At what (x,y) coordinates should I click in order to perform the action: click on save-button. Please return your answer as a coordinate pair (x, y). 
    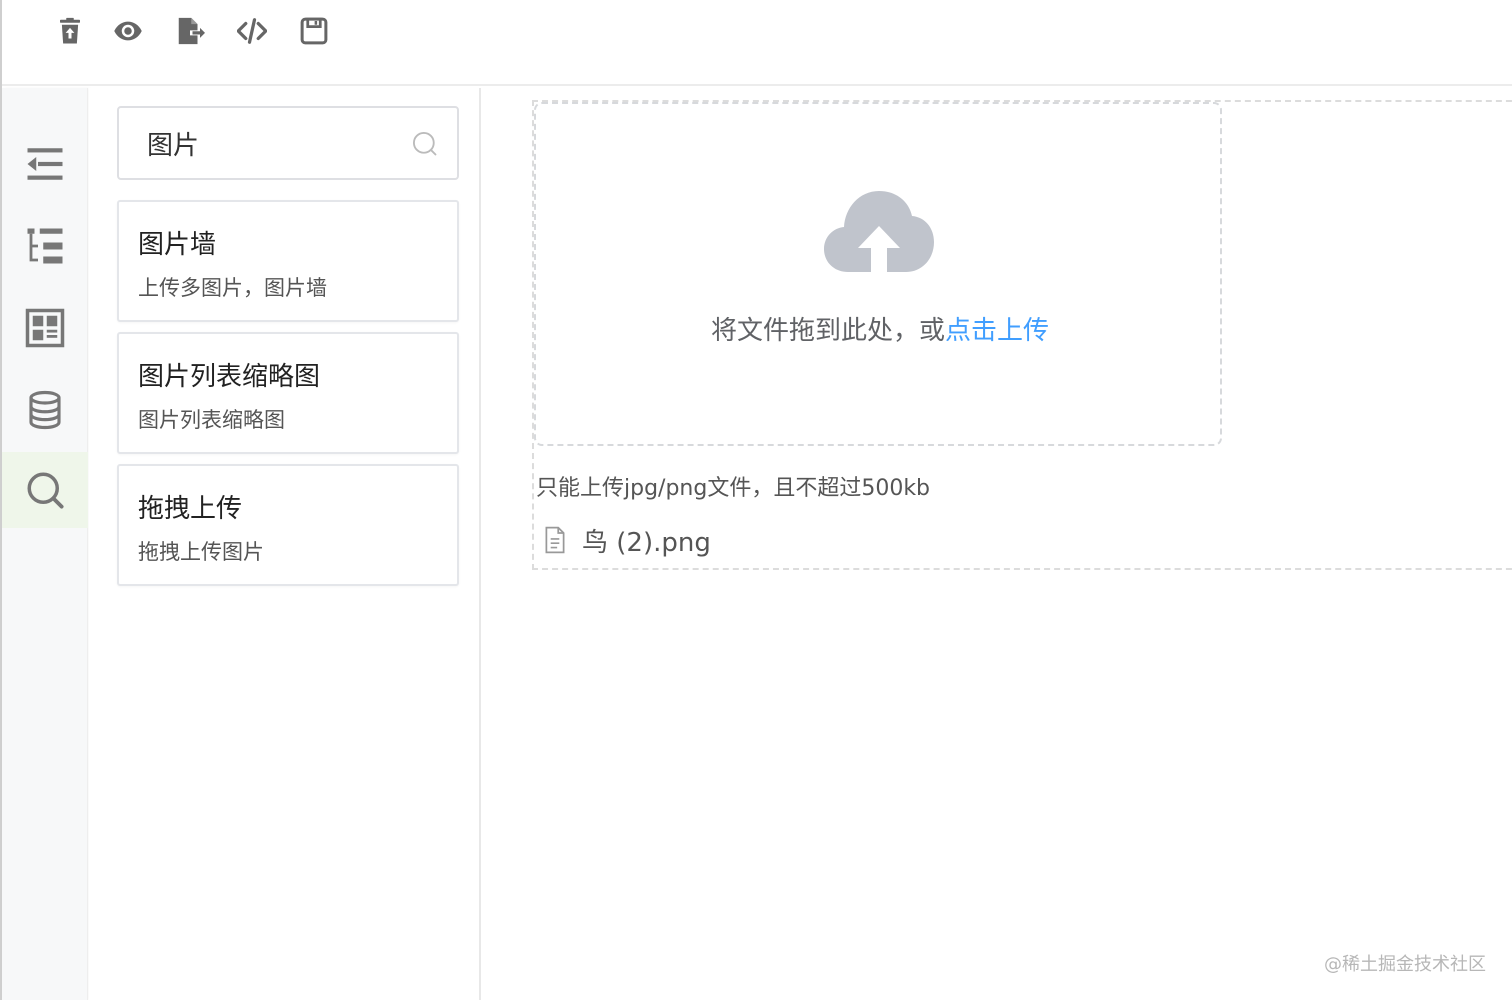
    Looking at the image, I should click on (314, 31).